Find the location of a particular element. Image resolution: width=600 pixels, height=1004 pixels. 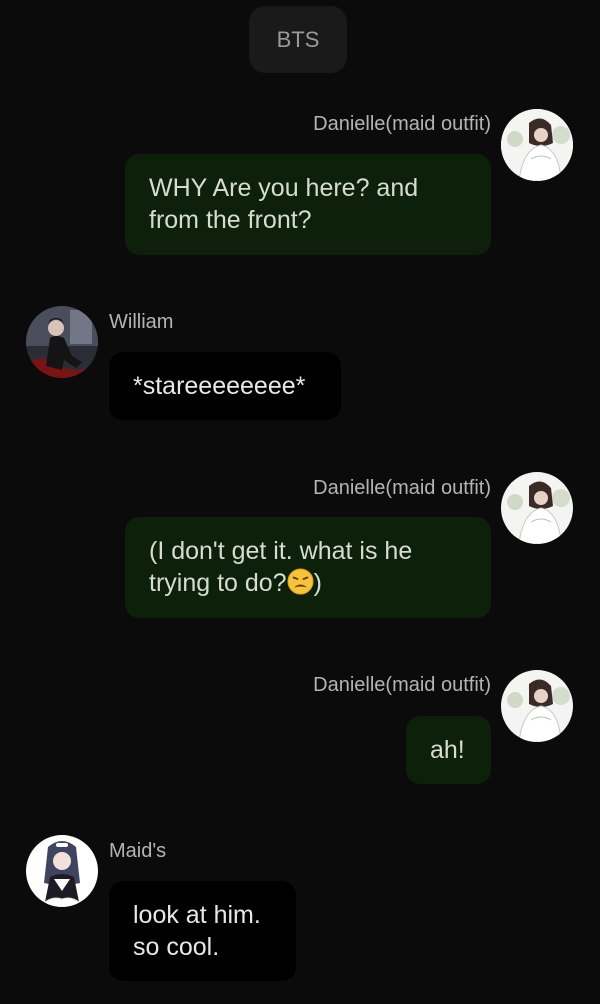

william-avatar-image is located at coordinates (62, 342).